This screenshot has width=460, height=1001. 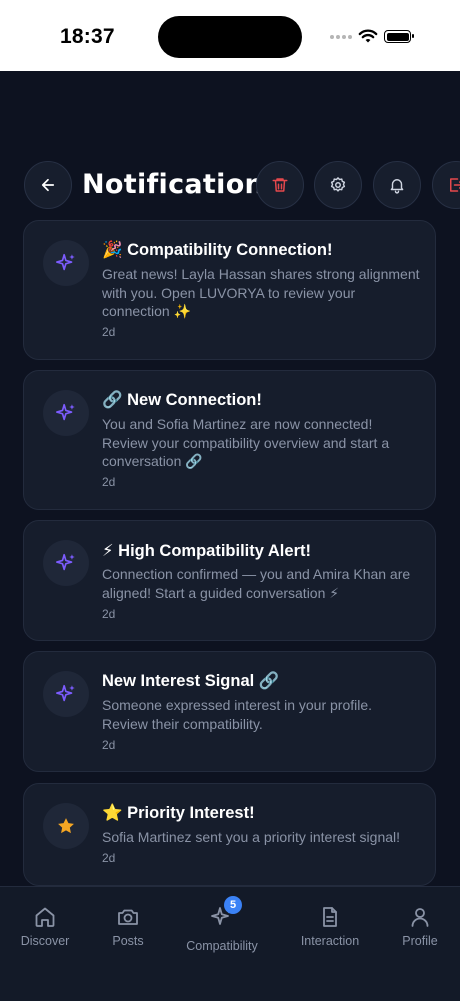 I want to click on settings-button, so click(x=338, y=185).